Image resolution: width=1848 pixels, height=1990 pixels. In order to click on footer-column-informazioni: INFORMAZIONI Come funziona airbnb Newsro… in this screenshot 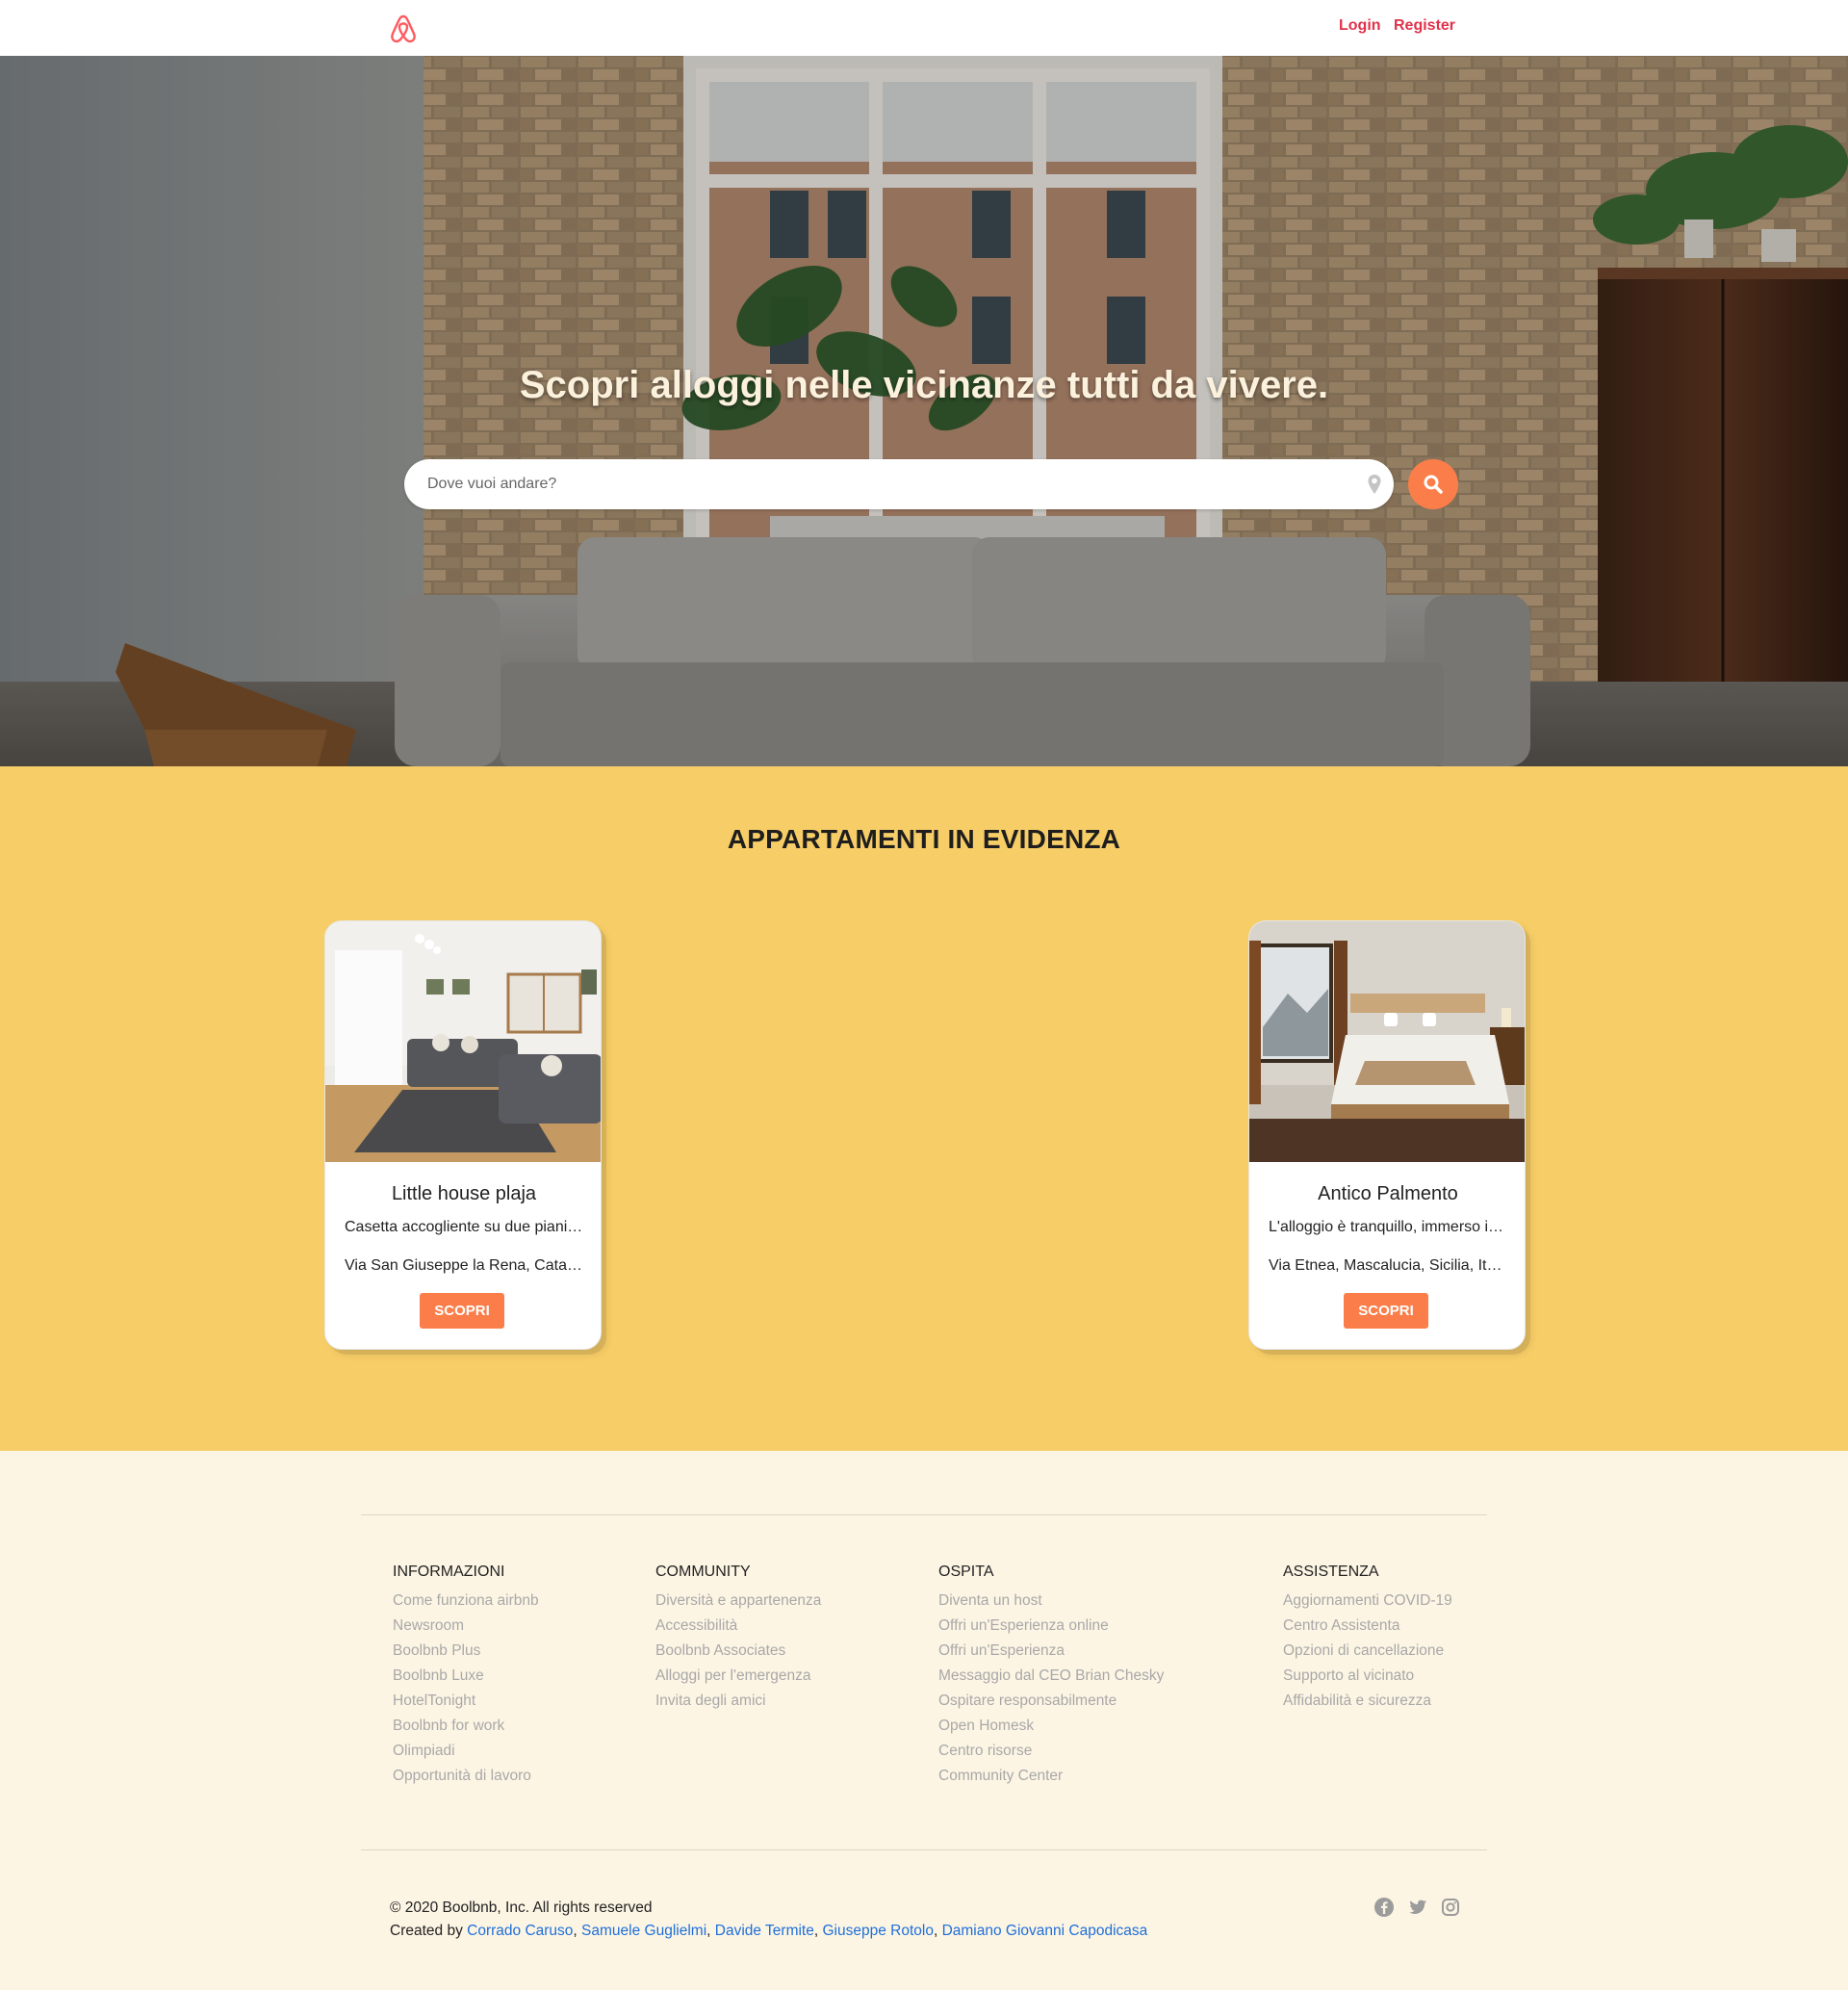, I will do `click(466, 1677)`.